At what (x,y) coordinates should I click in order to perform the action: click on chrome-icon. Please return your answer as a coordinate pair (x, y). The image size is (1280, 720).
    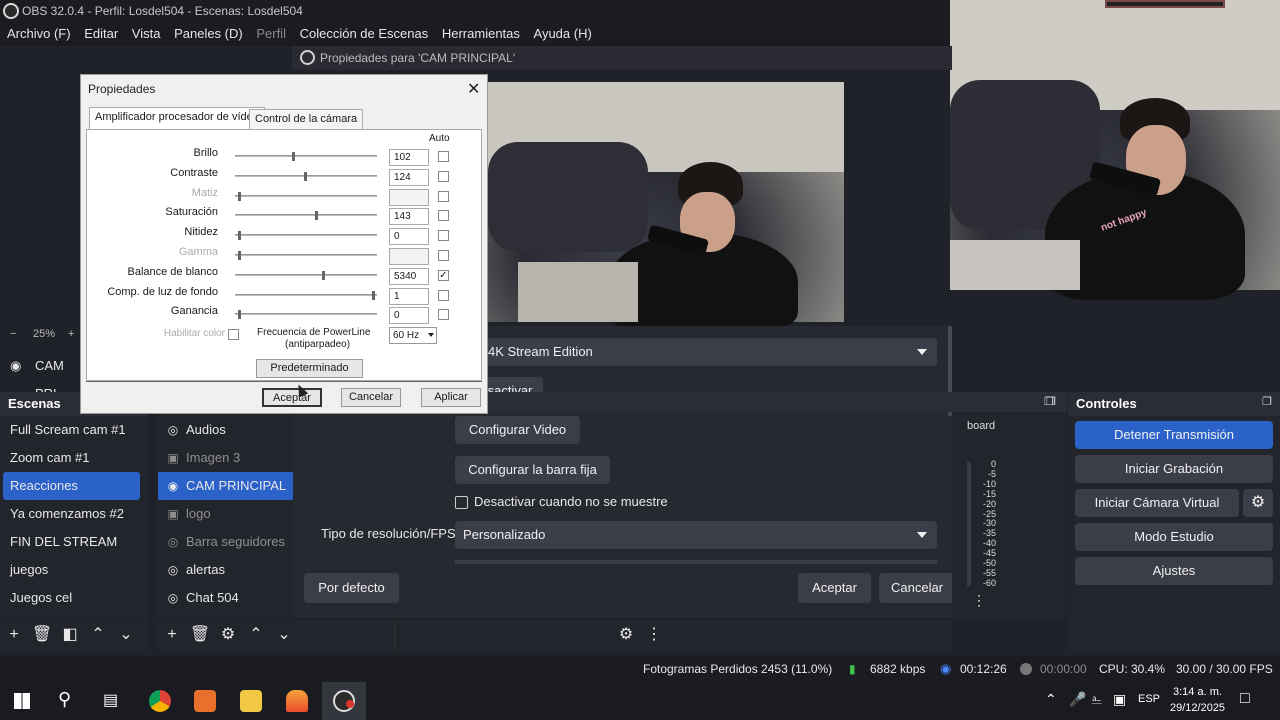
    Looking at the image, I should click on (160, 701).